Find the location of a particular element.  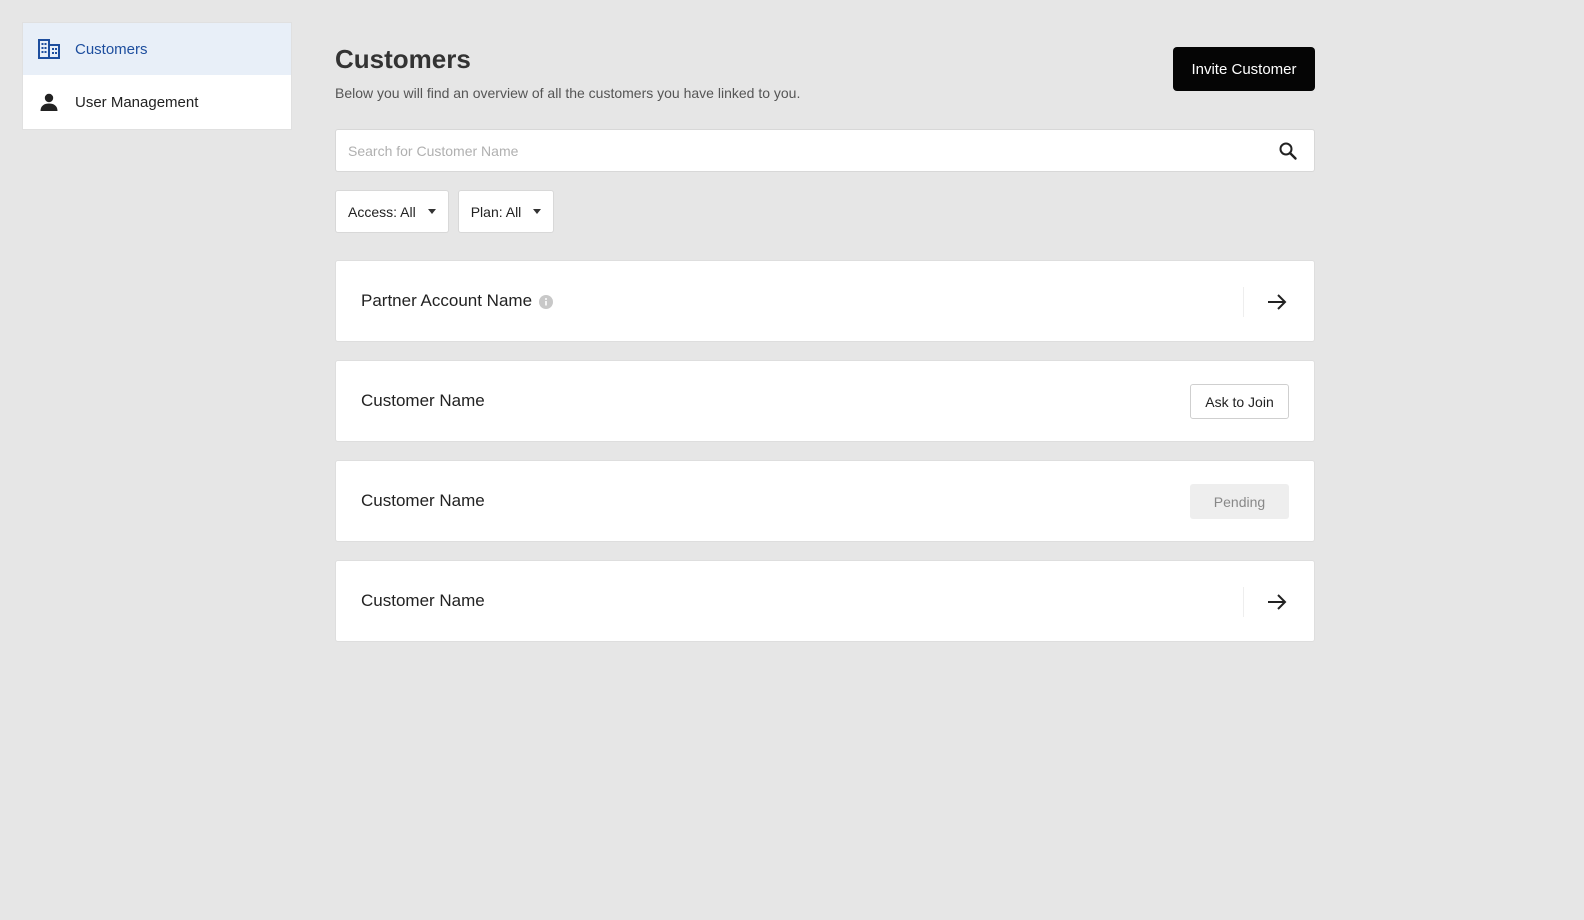

pending-badge: Pending is located at coordinates (1239, 501).